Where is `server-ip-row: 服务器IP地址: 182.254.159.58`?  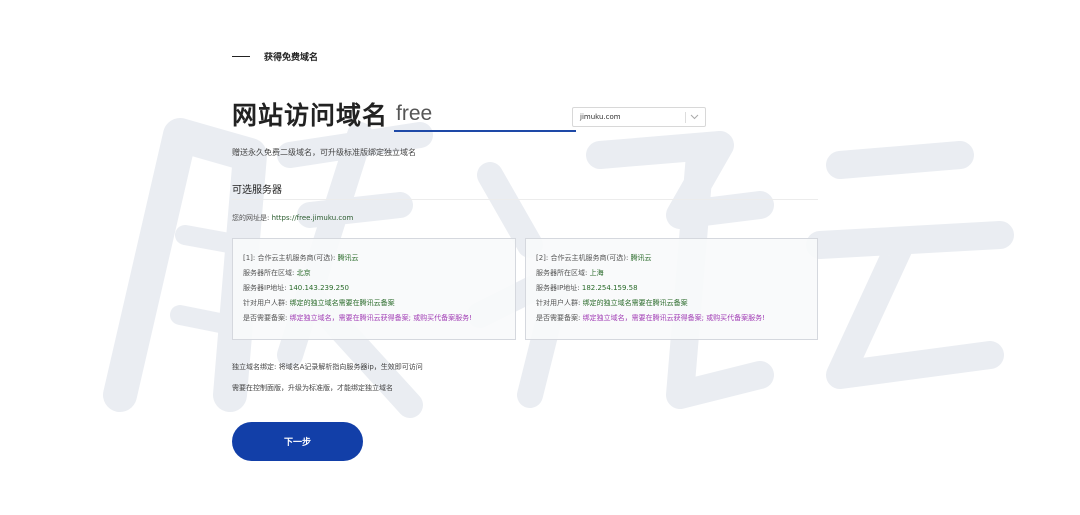 server-ip-row: 服务器IP地址: 182.254.159.58 is located at coordinates (676, 288).